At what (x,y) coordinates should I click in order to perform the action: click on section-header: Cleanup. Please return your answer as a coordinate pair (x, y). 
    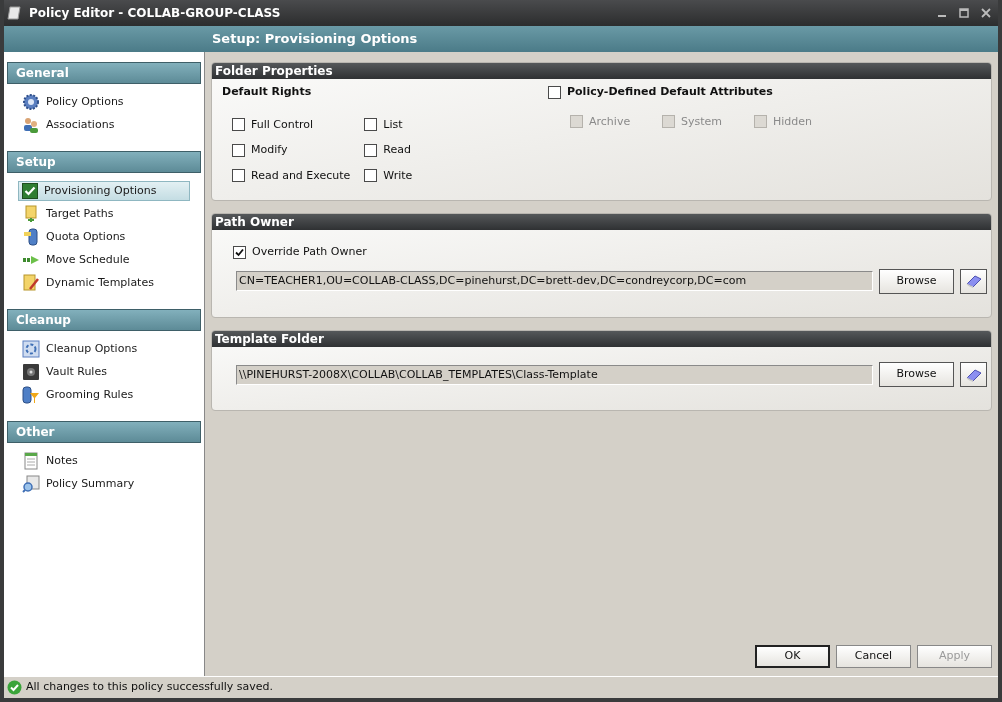
    Looking at the image, I should click on (104, 320).